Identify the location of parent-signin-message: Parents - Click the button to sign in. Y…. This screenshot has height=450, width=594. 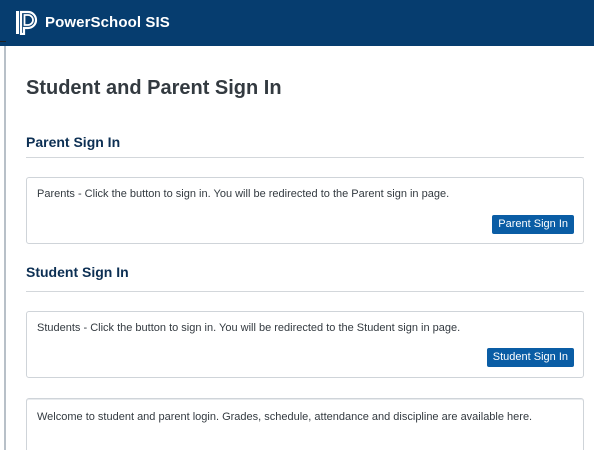
(243, 194).